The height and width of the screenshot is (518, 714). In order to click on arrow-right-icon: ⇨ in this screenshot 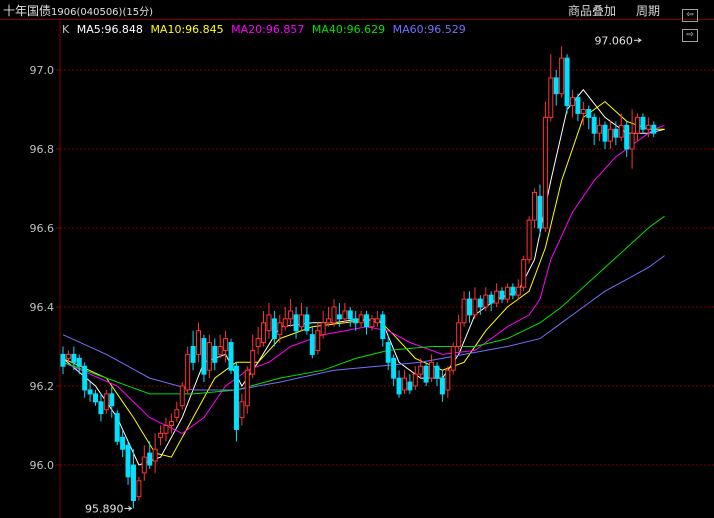, I will do `click(690, 35)`.